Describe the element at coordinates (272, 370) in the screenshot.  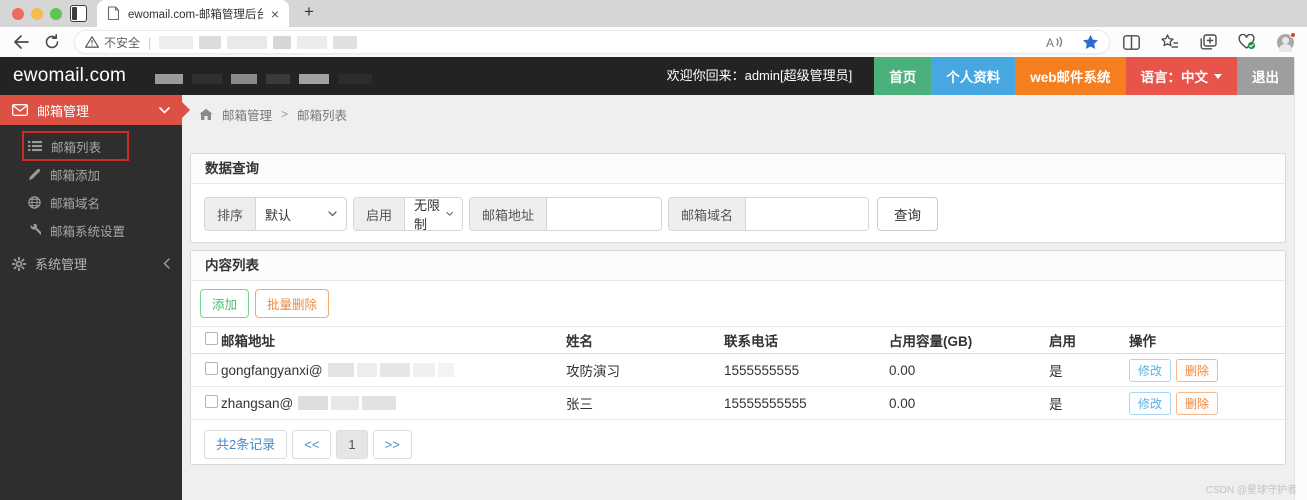
I see `cell-email: gongfangyanxi@` at that location.